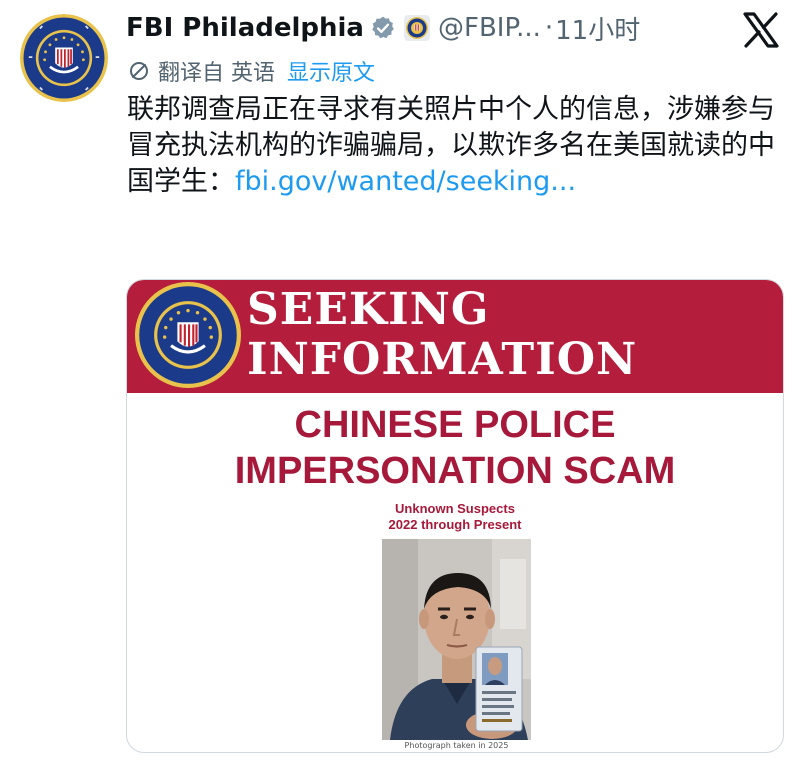  I want to click on banner-title-line1: SEEKING, so click(368, 309).